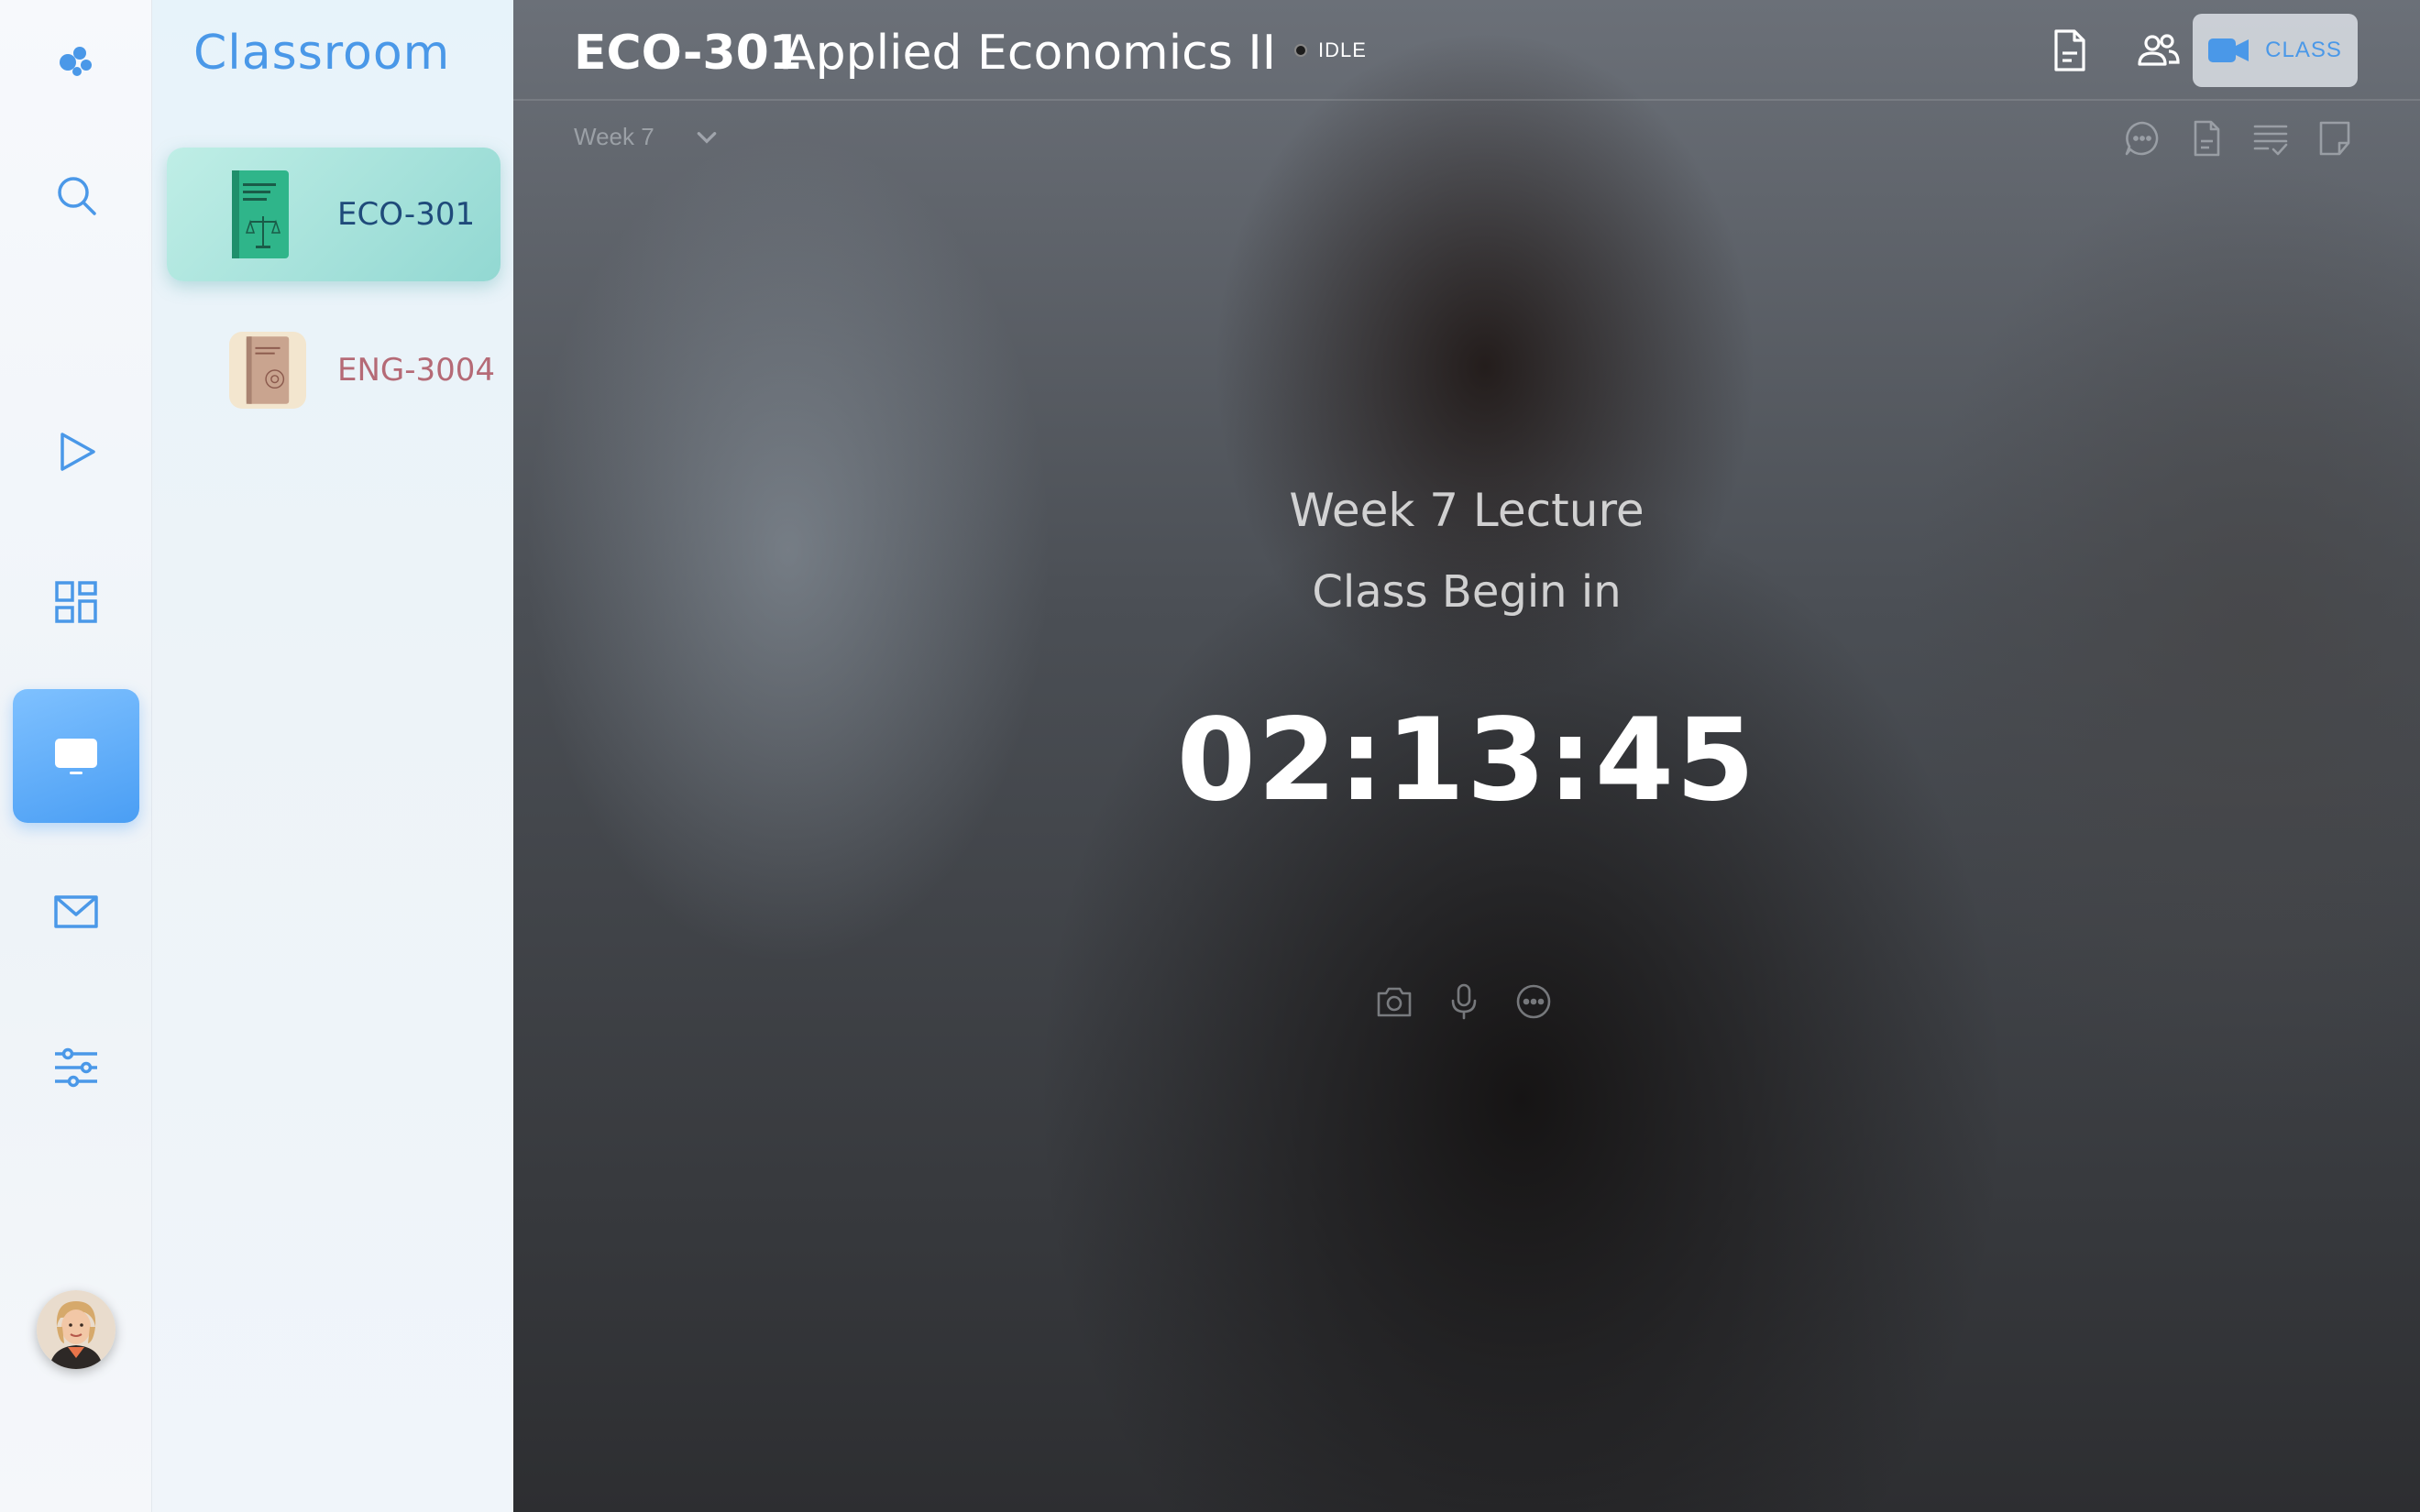 This screenshot has height=1512, width=2420. I want to click on course-list-panel: Classroom ECO-301 ENG-3004, so click(332, 756).